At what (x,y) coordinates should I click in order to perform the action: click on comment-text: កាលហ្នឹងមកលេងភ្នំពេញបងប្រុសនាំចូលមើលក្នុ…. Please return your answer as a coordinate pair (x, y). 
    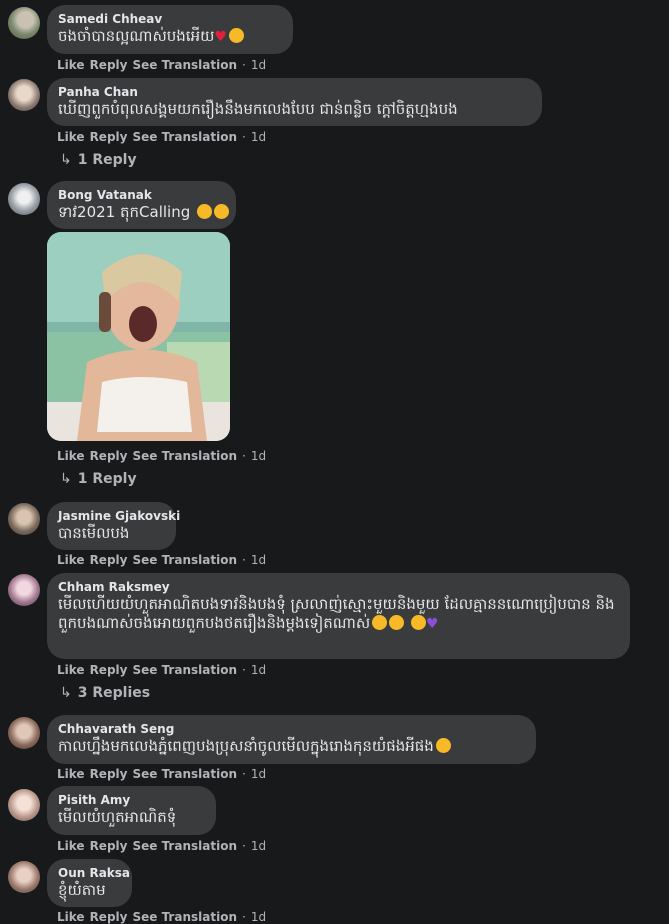
    Looking at the image, I should click on (291, 746).